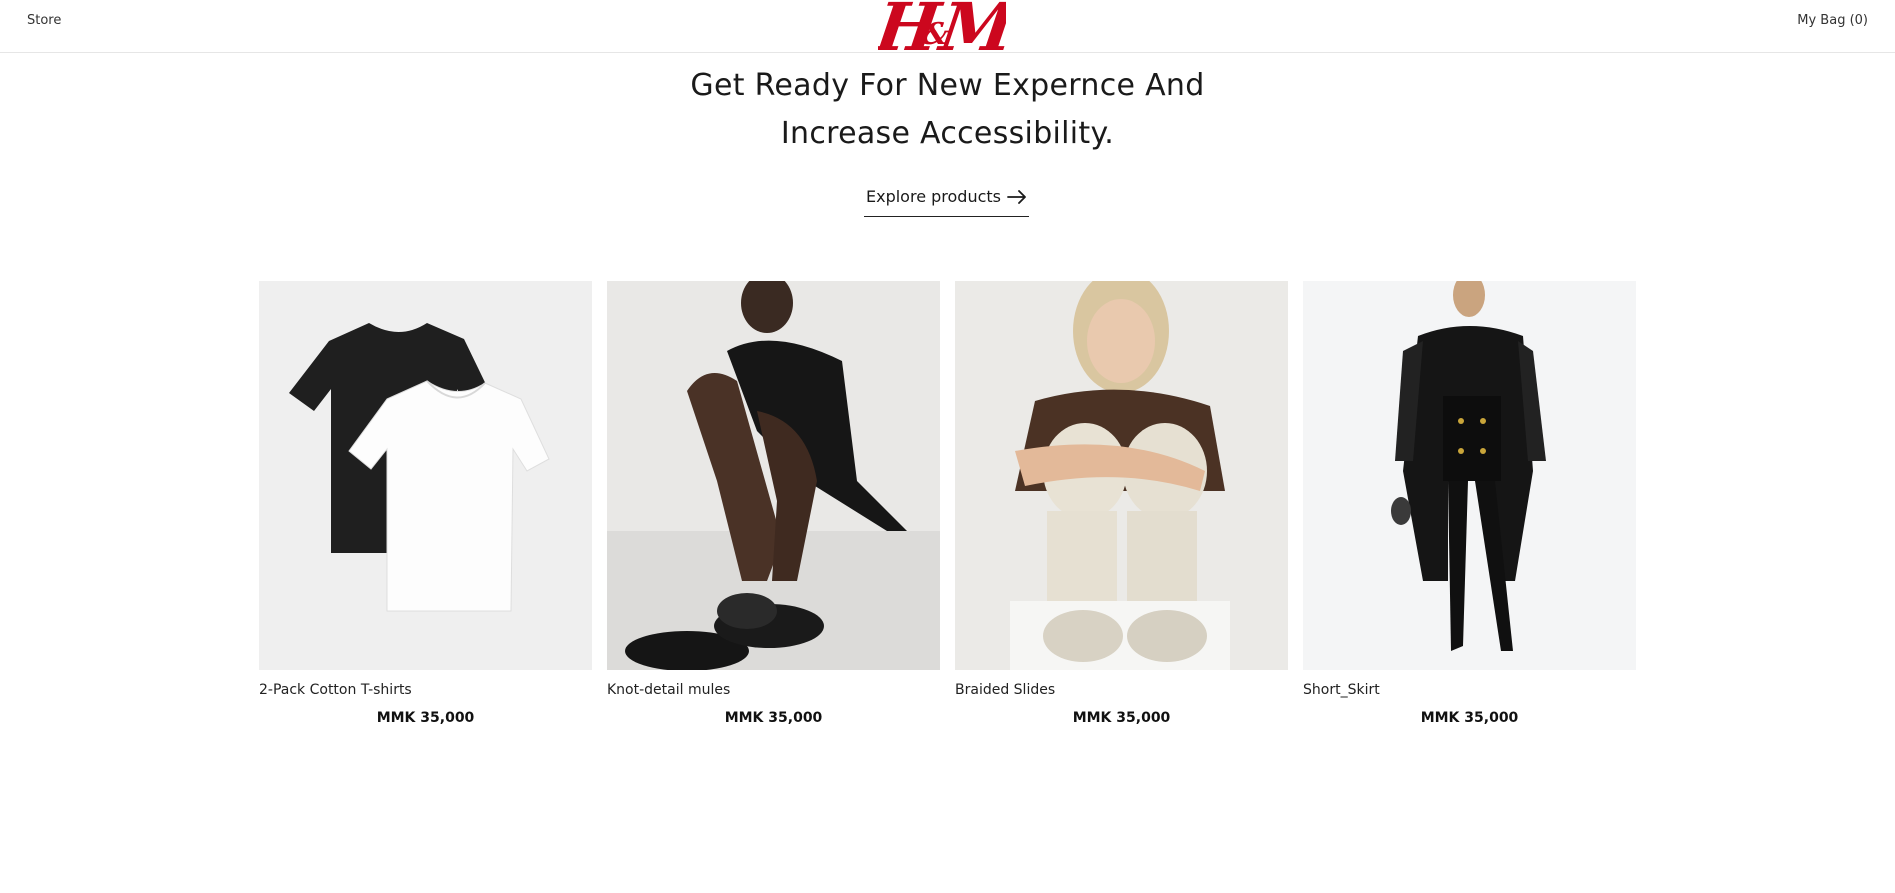 The image size is (1895, 893). Describe the element at coordinates (933, 196) in the screenshot. I see `explore-products-label: Explore products` at that location.